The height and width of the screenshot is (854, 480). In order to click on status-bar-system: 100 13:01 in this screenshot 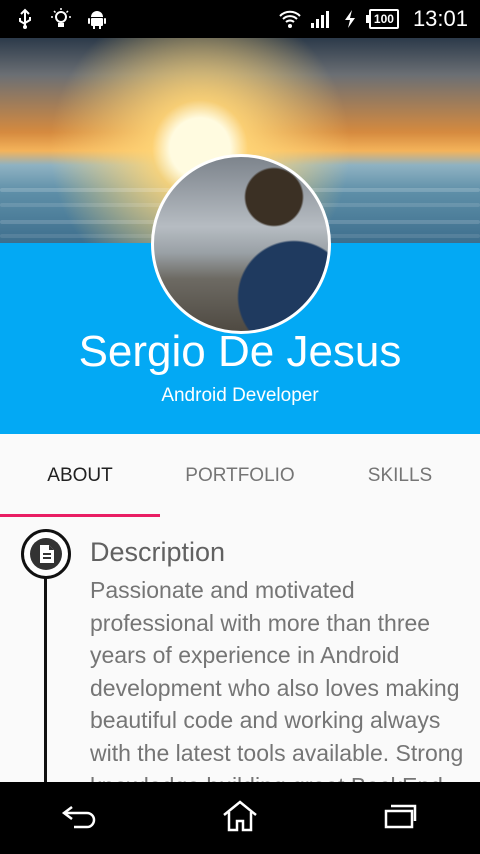, I will do `click(379, 19)`.